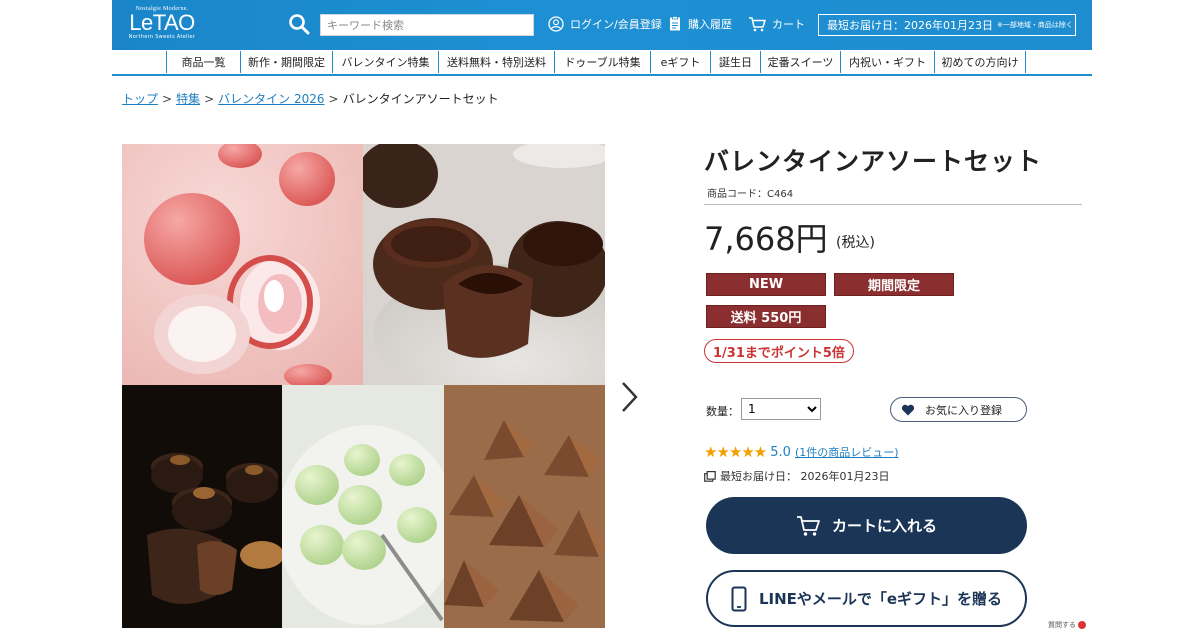 This screenshot has width=1200, height=630. I want to click on receipt-icon, so click(675, 23).